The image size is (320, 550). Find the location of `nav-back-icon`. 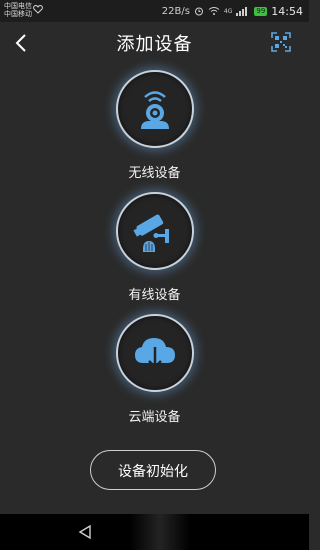

nav-back-icon is located at coordinates (85, 532).